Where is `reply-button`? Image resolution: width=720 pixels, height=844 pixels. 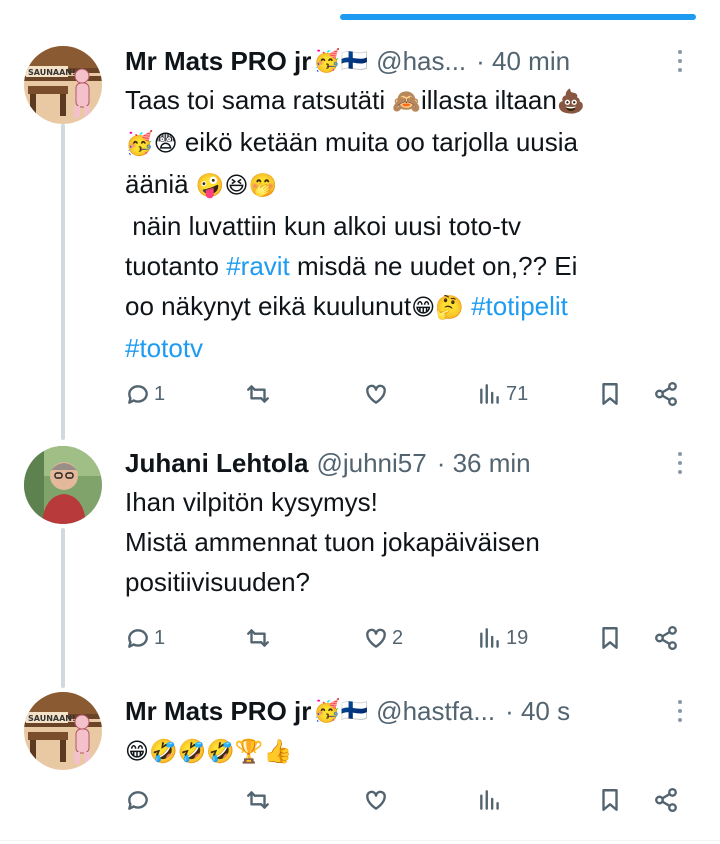 reply-button is located at coordinates (139, 800).